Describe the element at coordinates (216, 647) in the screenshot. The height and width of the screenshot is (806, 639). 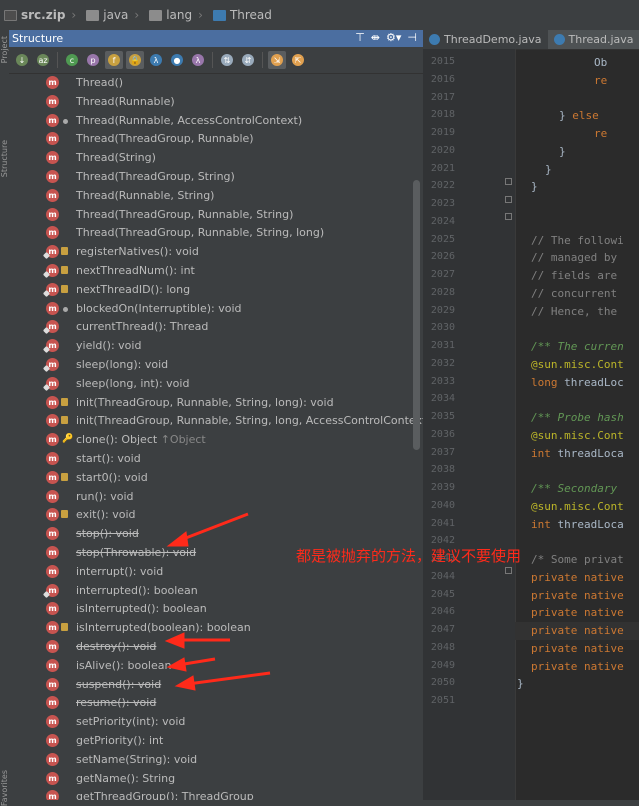
I see `structure-item: mdestroy(): void` at that location.